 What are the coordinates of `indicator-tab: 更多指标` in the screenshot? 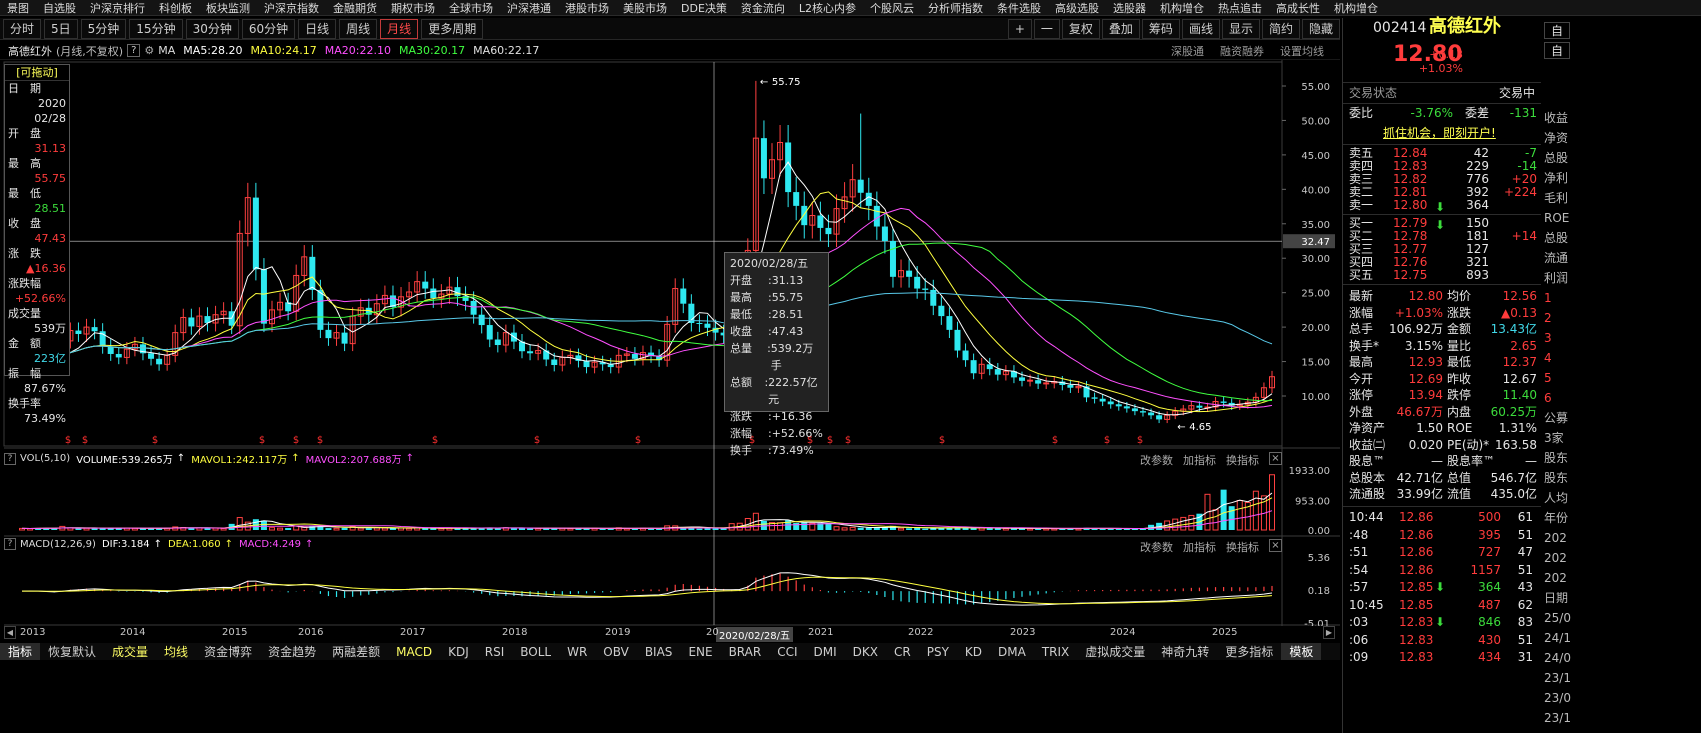 It's located at (1249, 651).